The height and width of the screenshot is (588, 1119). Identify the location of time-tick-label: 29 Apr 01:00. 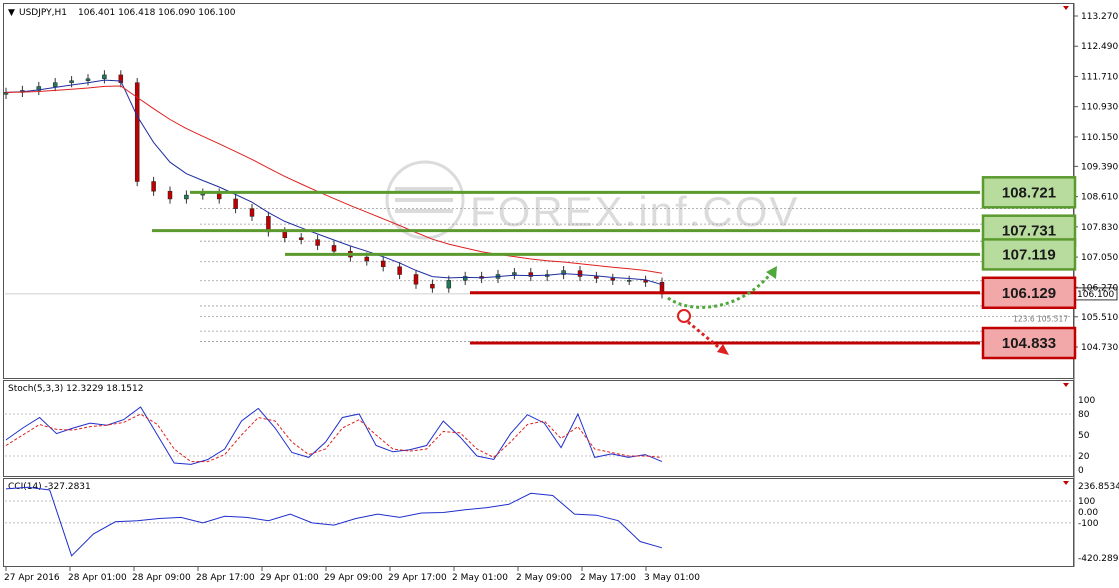
(289, 578).